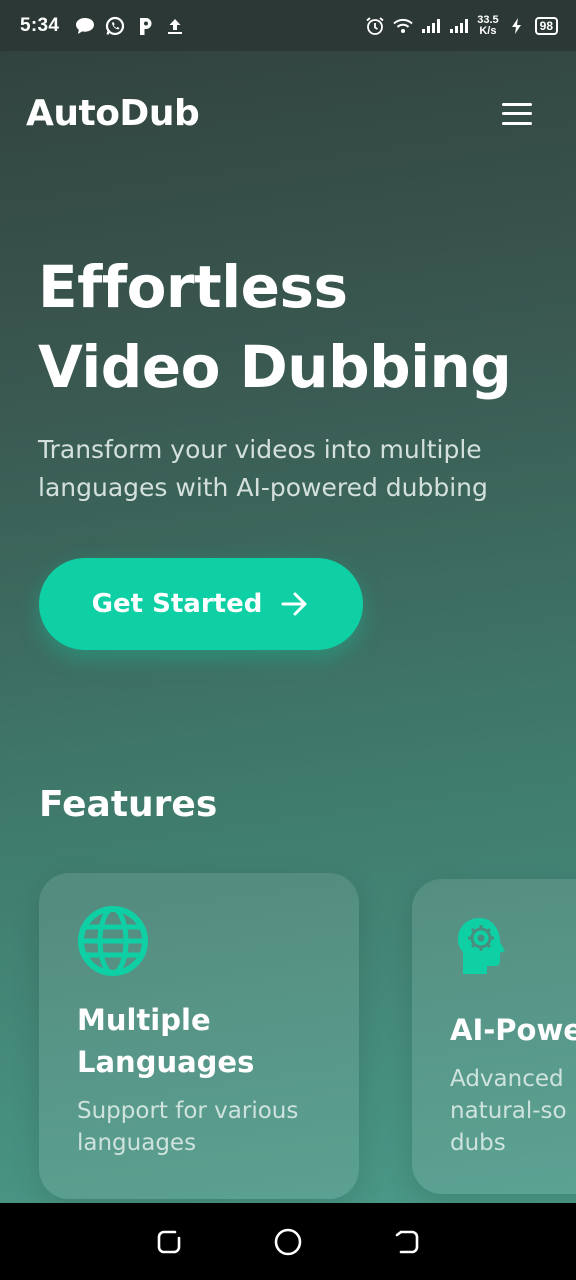 This screenshot has width=576, height=1280. Describe the element at coordinates (288, 25) in the screenshot. I see `status-bar: 5:34 33.5 K/s 98` at that location.